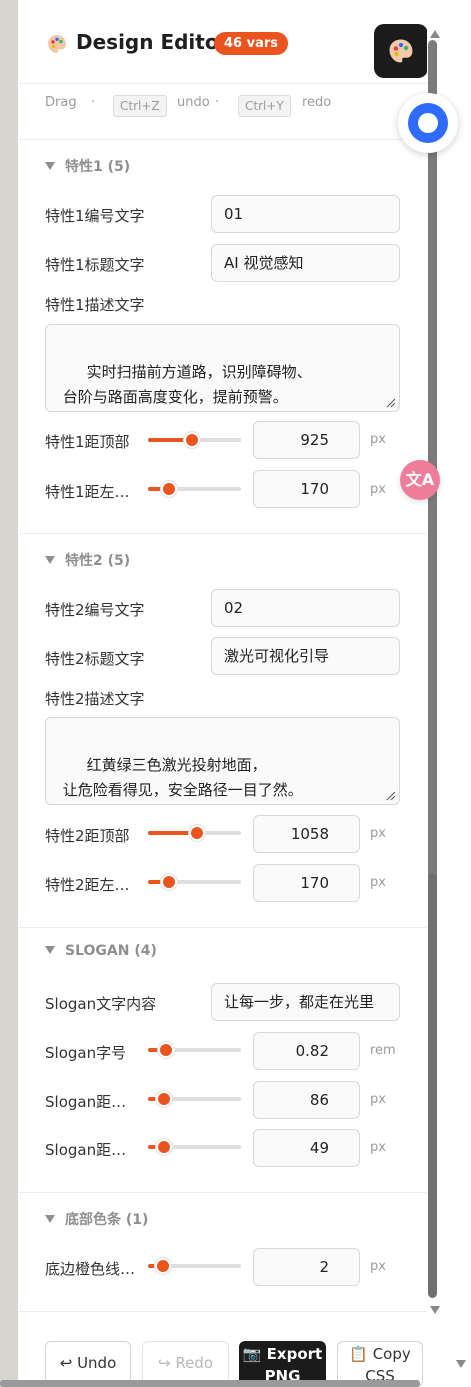 The image size is (471, 1387). Describe the element at coordinates (98, 167) in the screenshot. I see `section-title: 特性1 (5)` at that location.